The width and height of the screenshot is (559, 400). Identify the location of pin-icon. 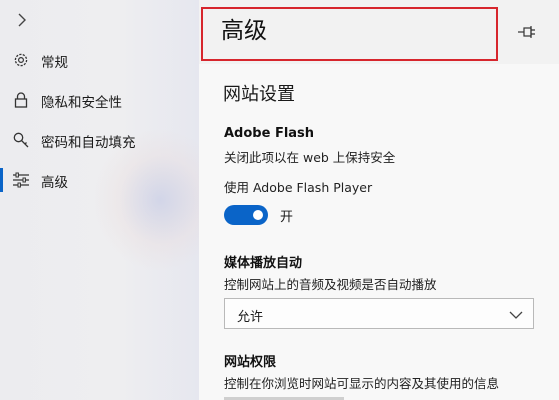
(527, 32).